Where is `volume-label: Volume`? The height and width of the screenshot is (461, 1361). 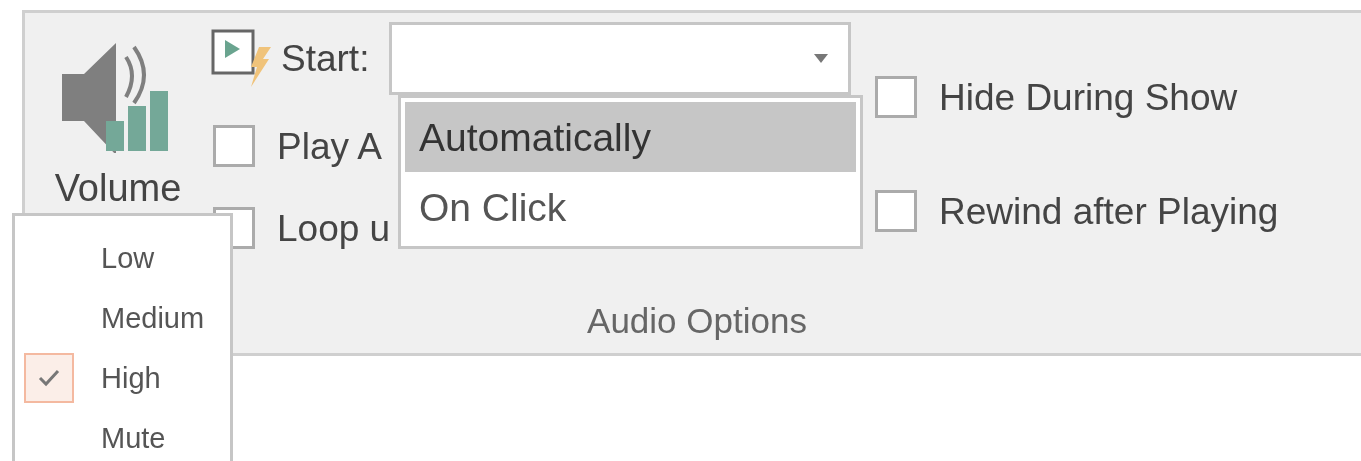
volume-label: Volume is located at coordinates (118, 188).